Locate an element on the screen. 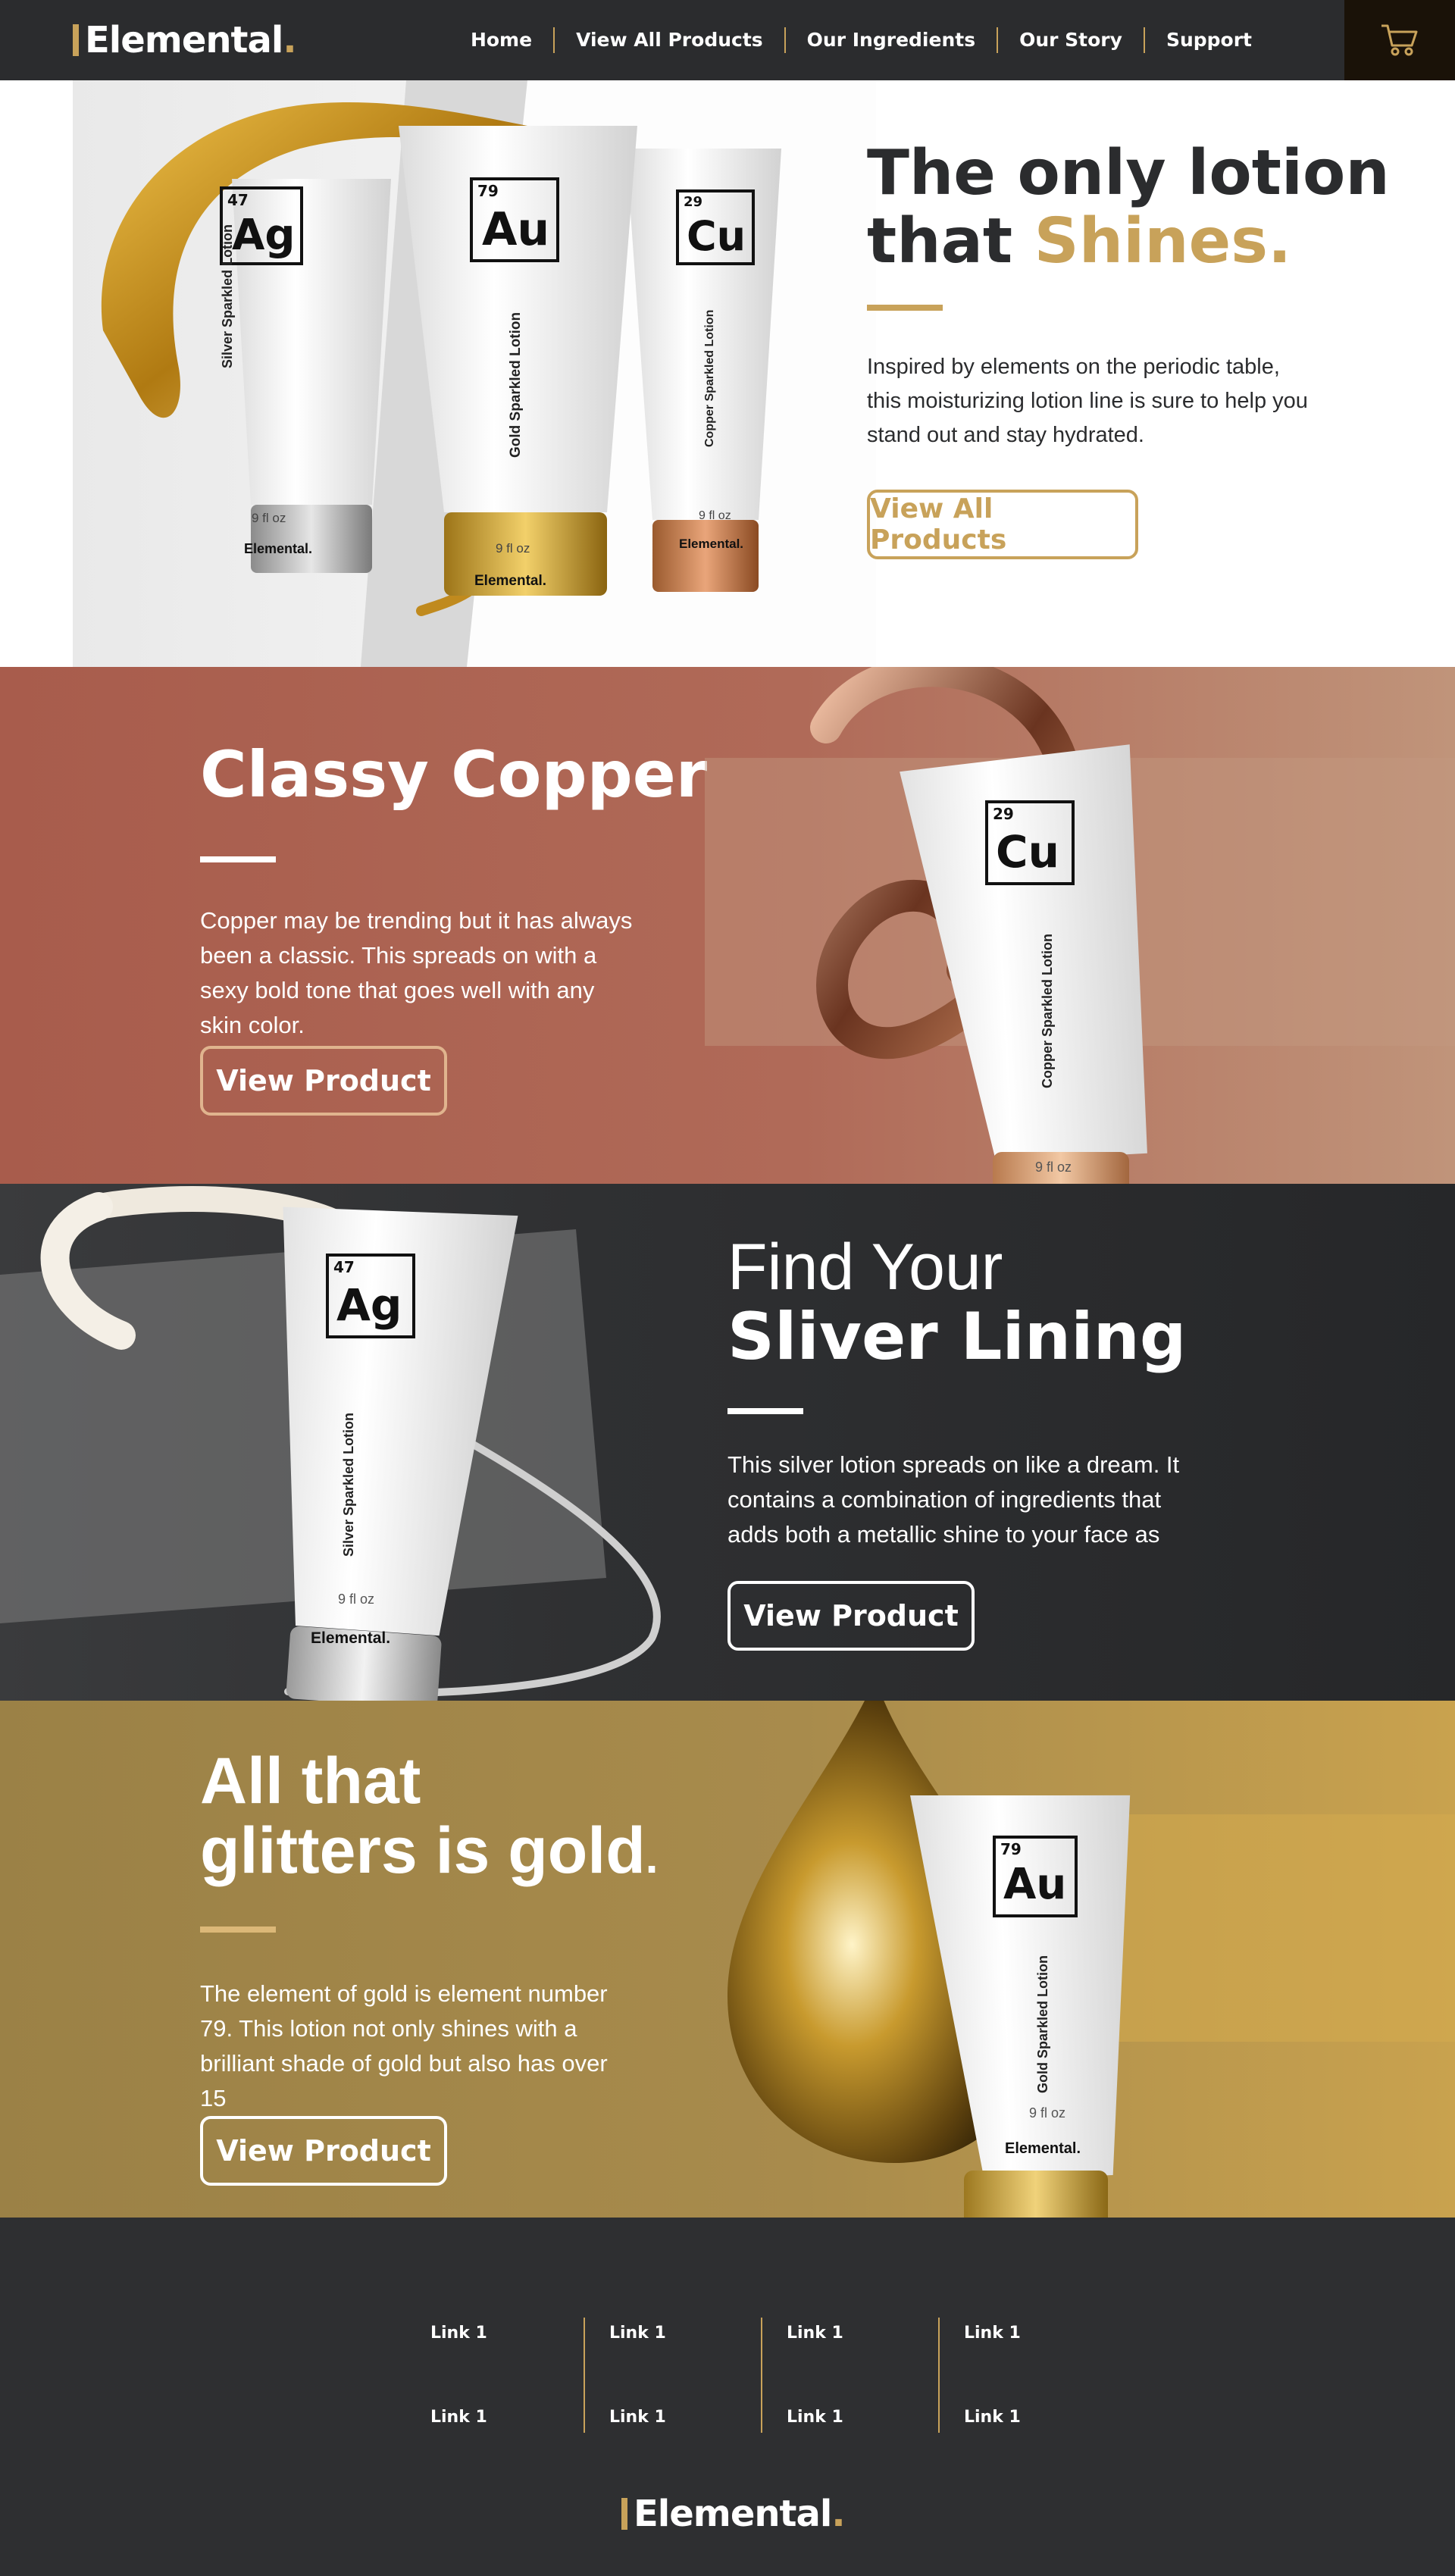 The image size is (1455, 2576). nav-link-our-story: Our Story is located at coordinates (1070, 40).